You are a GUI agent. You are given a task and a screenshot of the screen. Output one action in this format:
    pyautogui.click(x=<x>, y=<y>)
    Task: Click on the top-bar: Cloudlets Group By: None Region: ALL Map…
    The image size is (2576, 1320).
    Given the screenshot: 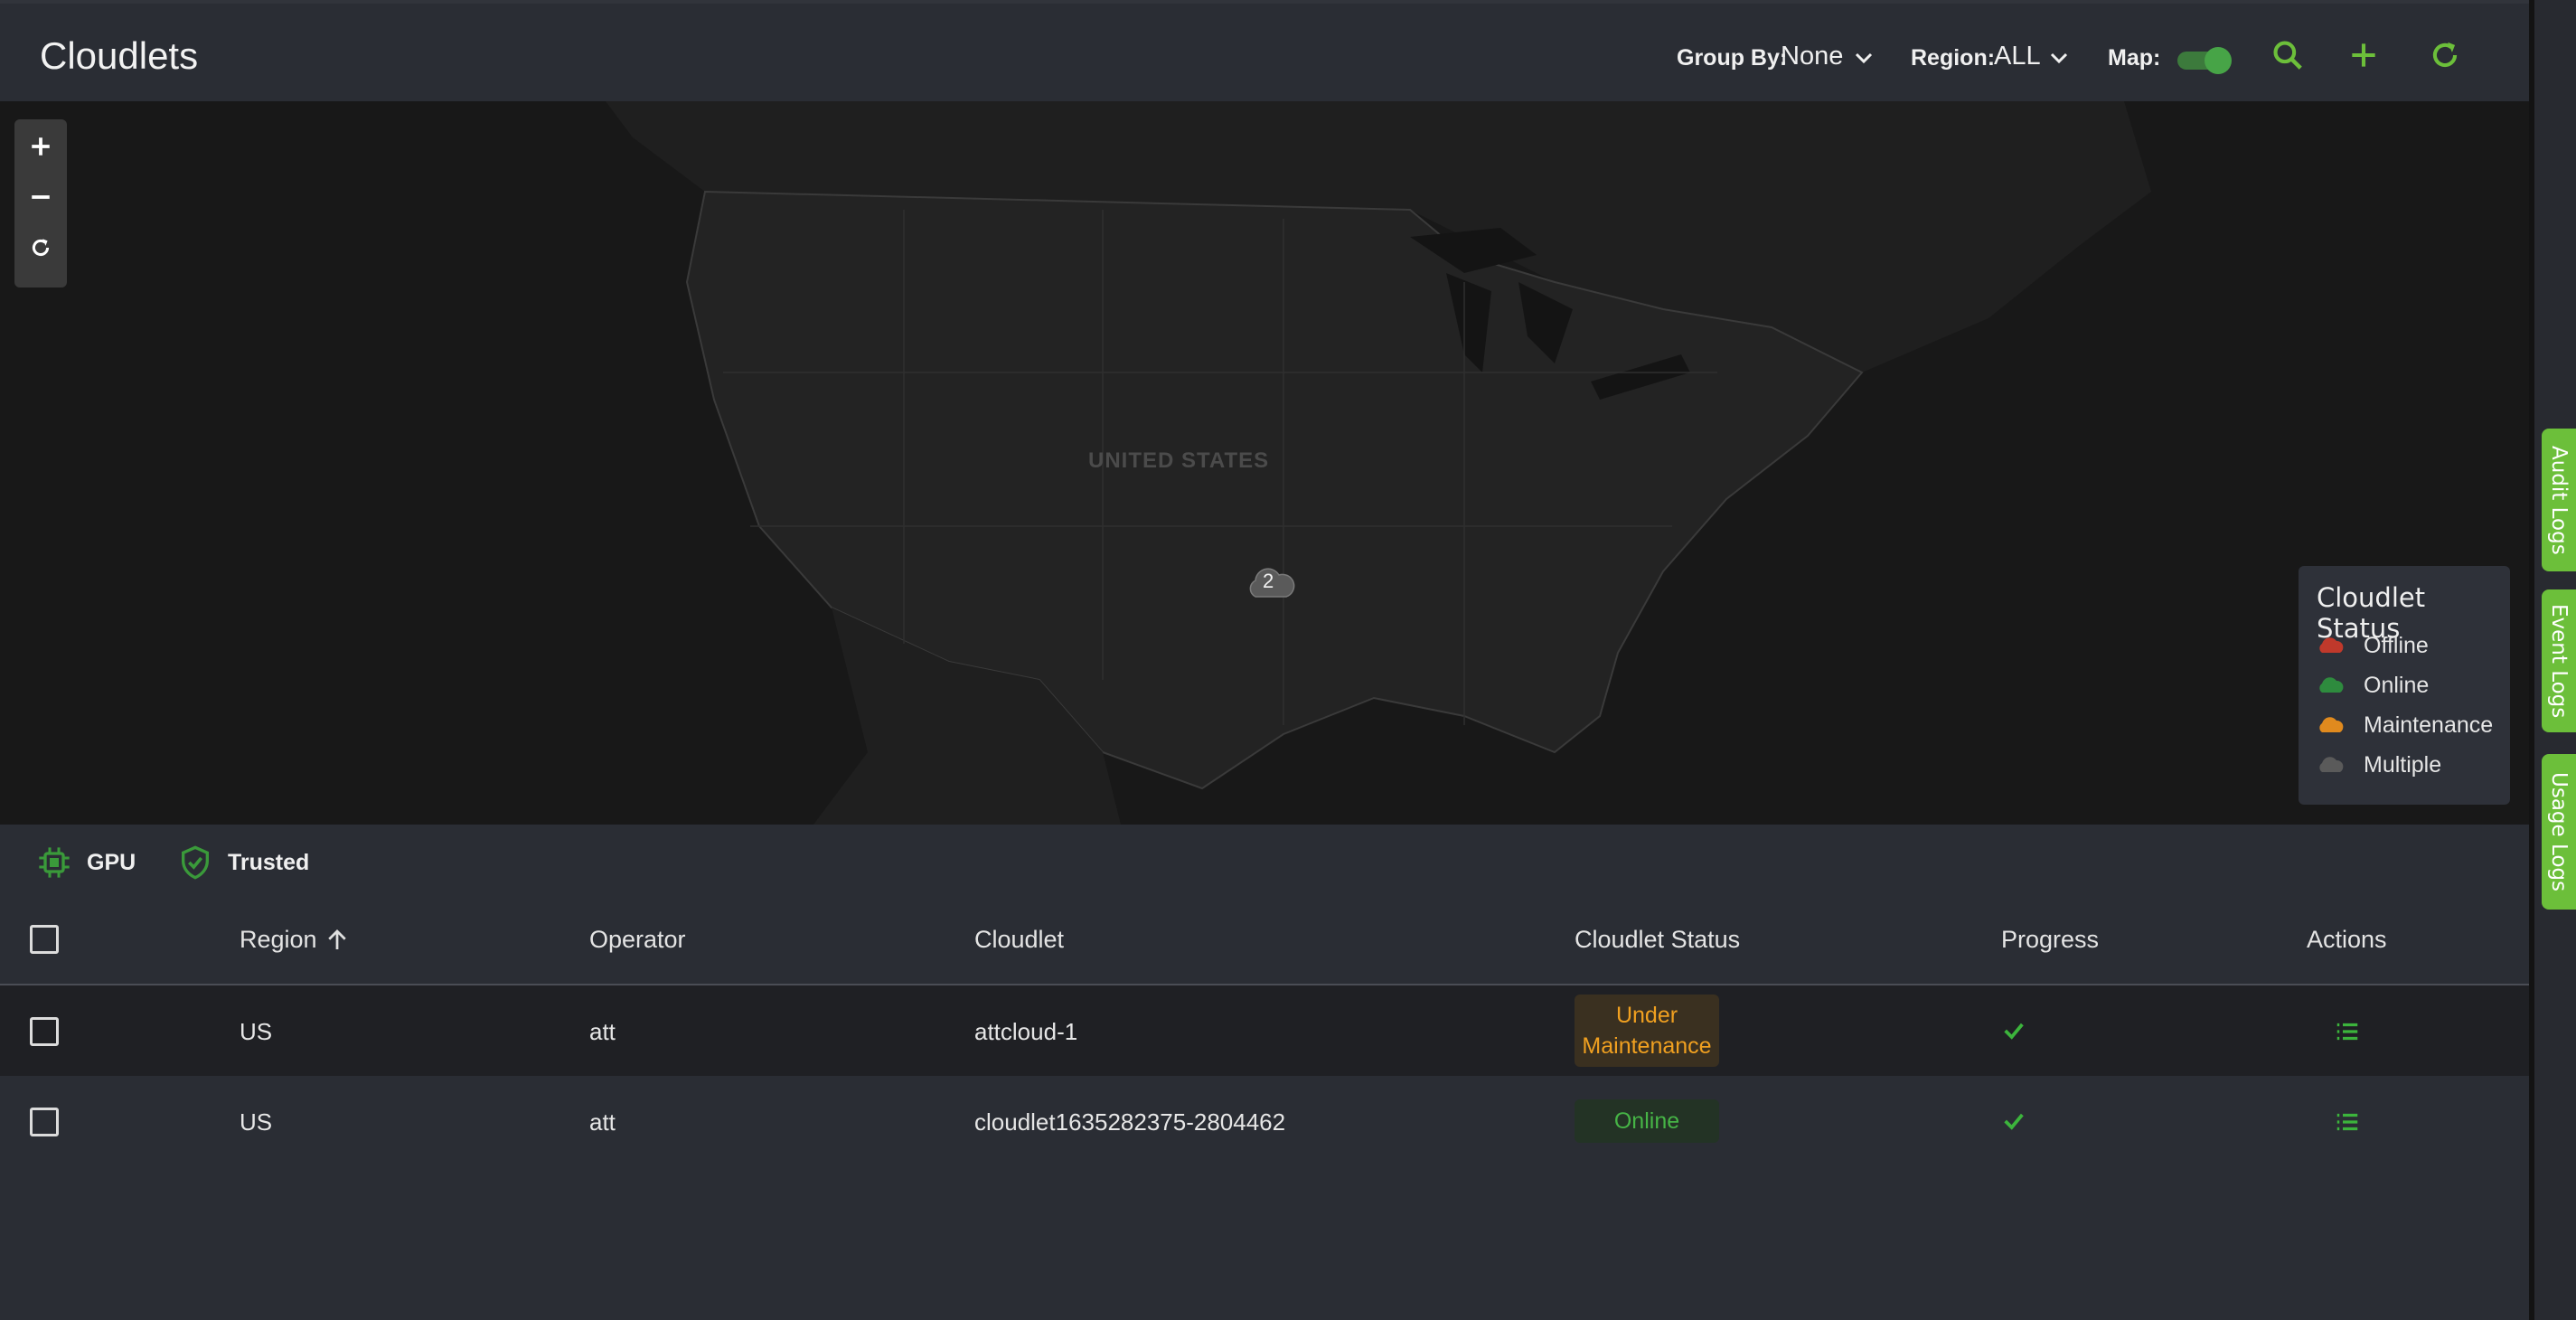 What is the action you would take?
    pyautogui.click(x=1265, y=50)
    